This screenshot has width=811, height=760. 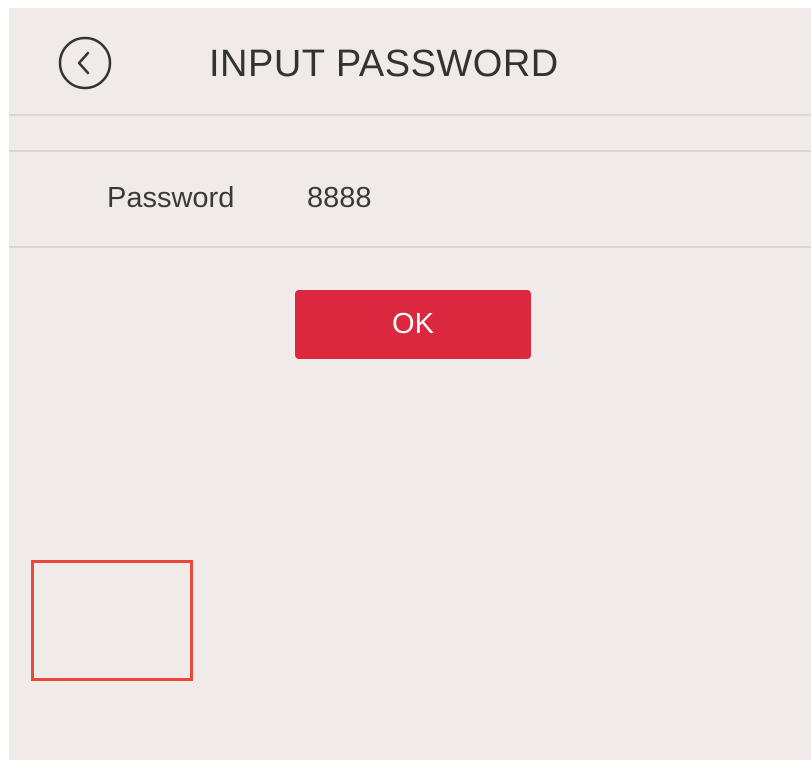 I want to click on highlight-box, so click(x=112, y=620).